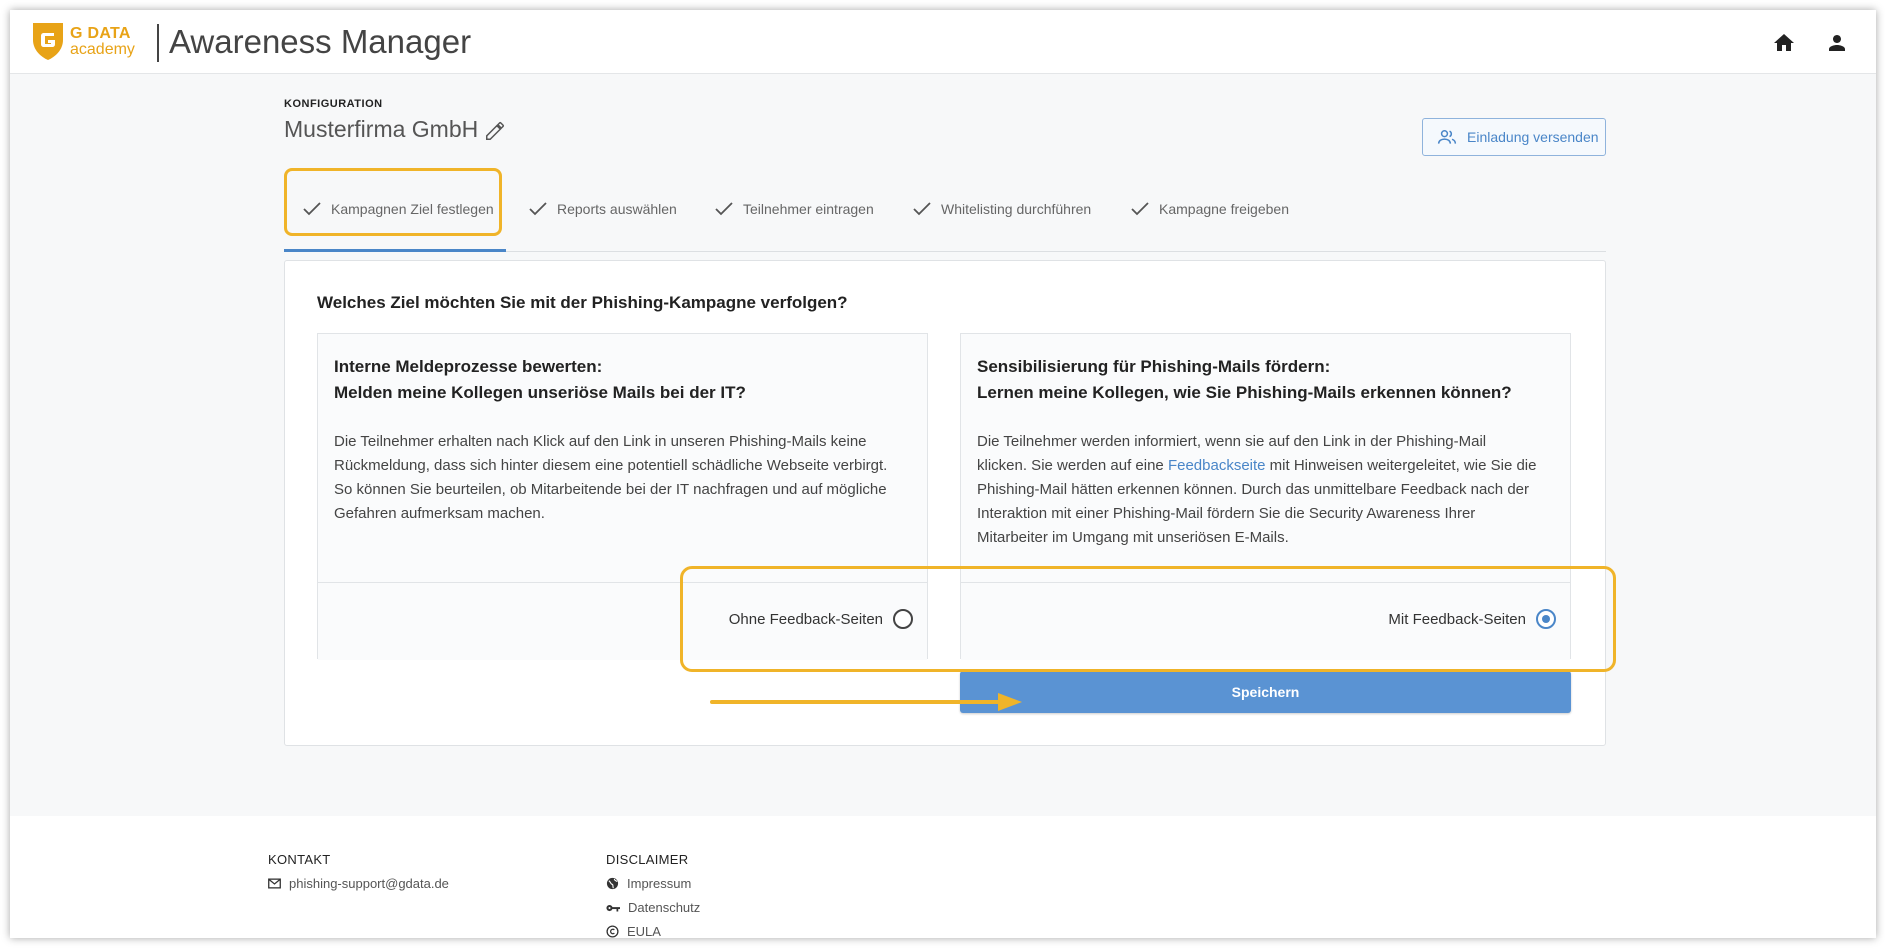 The width and height of the screenshot is (1885, 948). I want to click on eula-link: EULA, so click(633, 931).